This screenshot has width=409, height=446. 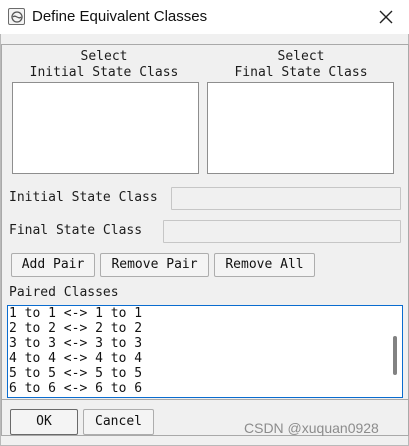 I want to click on final-class-header: Select Final State Class, so click(x=301, y=65).